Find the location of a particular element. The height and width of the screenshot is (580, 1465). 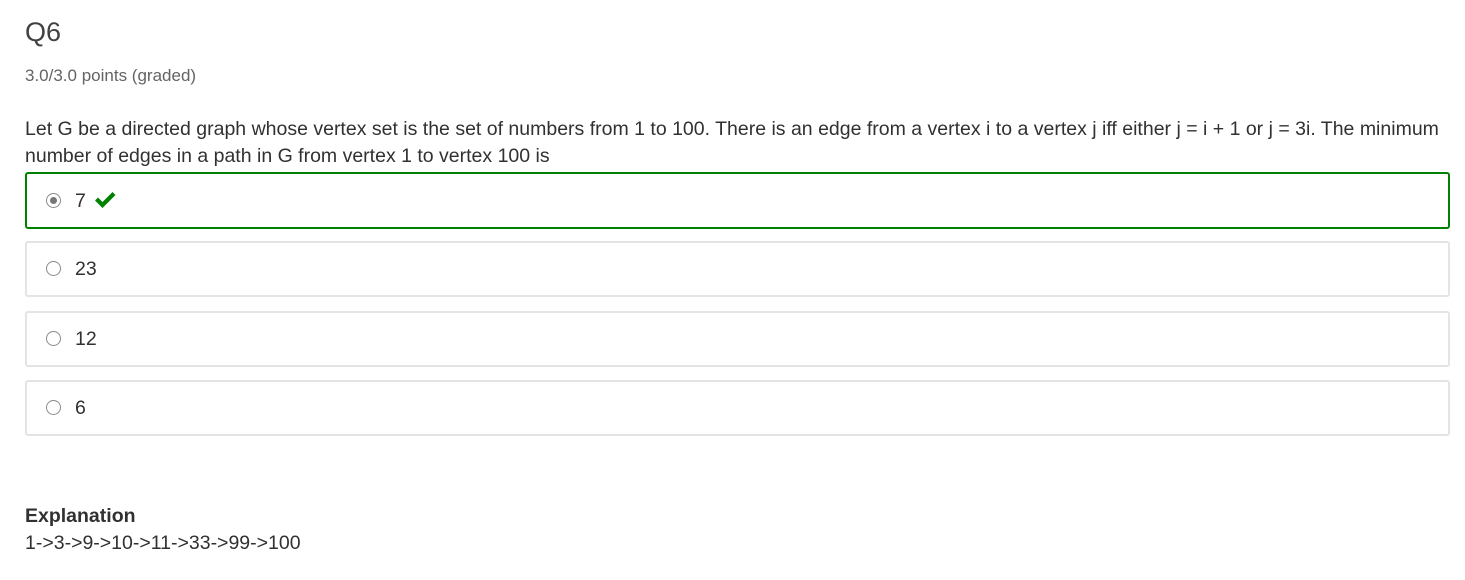

choice-option-3: 12 is located at coordinates (737, 339).